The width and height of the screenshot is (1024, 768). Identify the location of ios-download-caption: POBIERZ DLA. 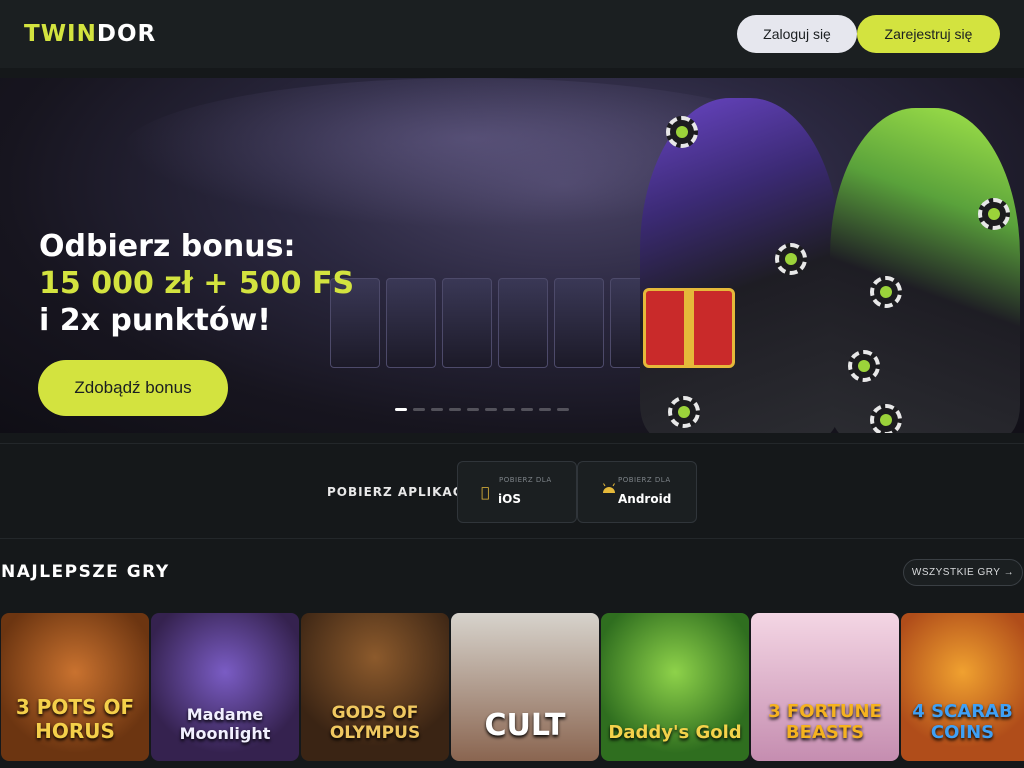
(525, 480).